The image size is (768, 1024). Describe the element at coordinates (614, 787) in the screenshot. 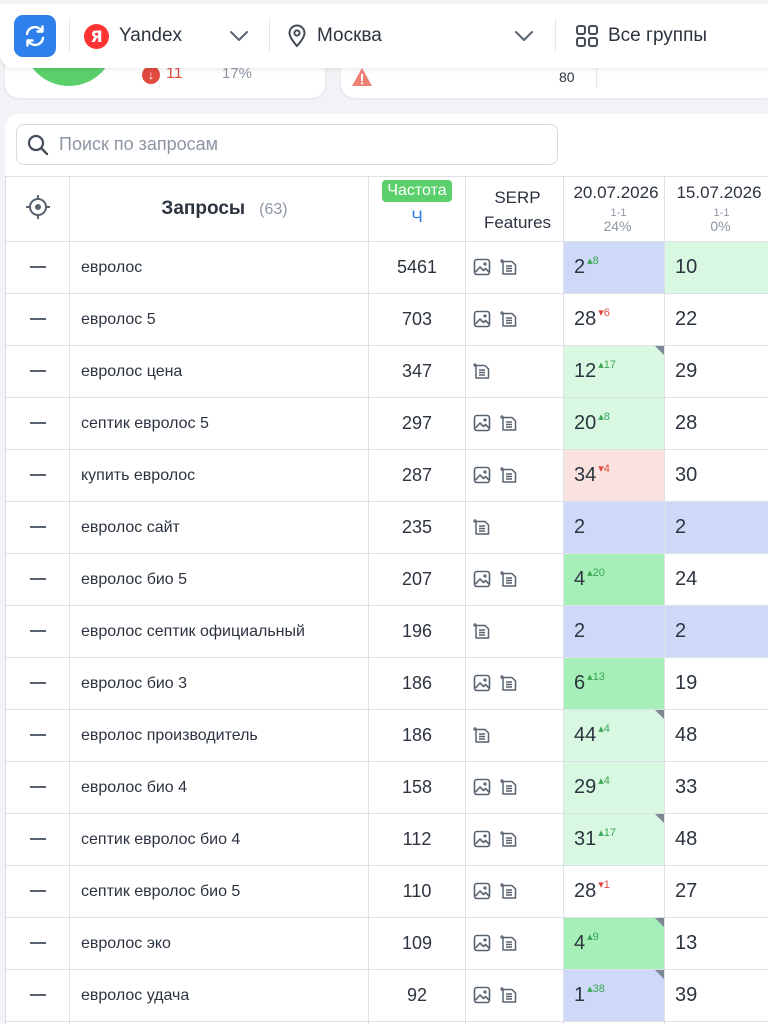

I see `position-cell: 29 ▴4` at that location.